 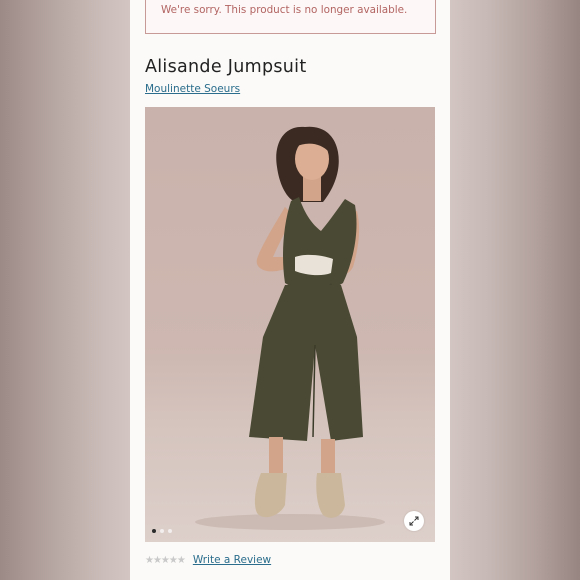 I want to click on expand-image-button, so click(x=414, y=521).